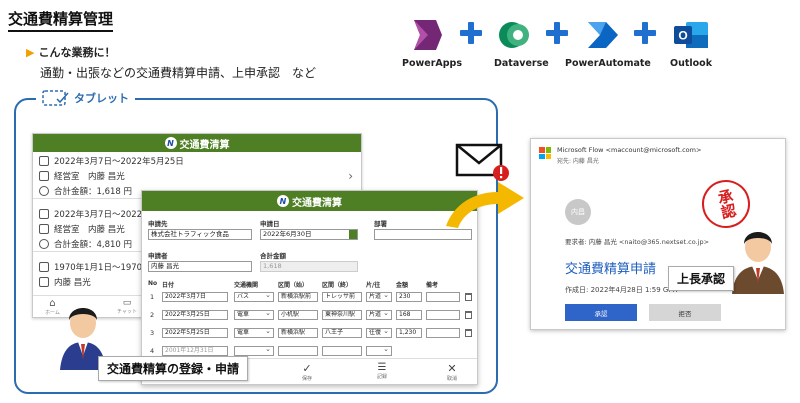 The height and width of the screenshot is (403, 800). I want to click on tablet-label-box: タブレット, so click(85, 98).